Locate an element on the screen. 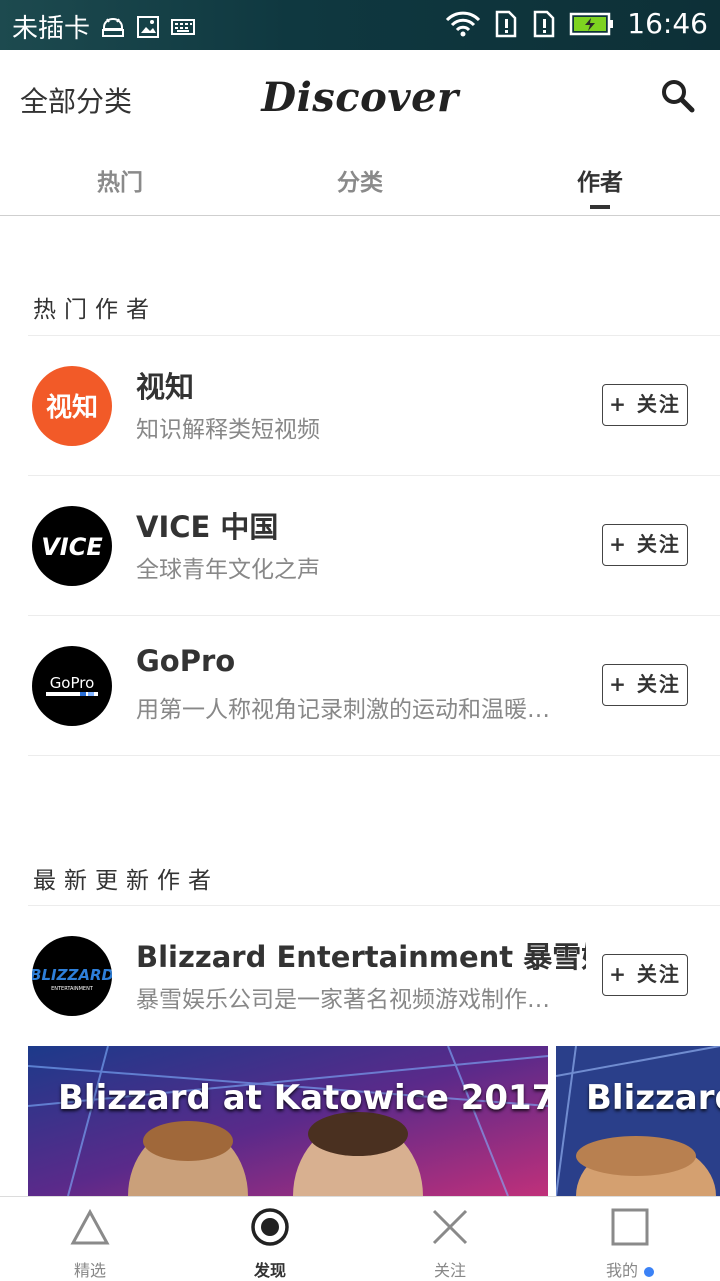 The height and width of the screenshot is (1281, 720). tab-author: 作者 is located at coordinates (600, 180).